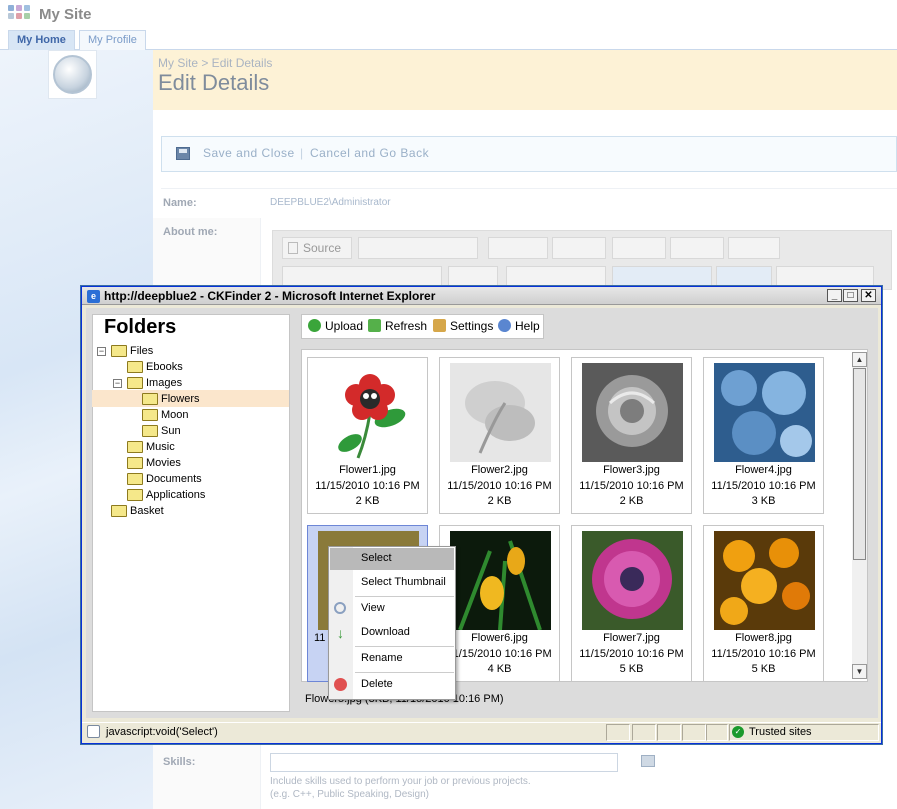 The width and height of the screenshot is (897, 809). What do you see at coordinates (137, 511) in the screenshot?
I see `folder-basket: Basket` at bounding box center [137, 511].